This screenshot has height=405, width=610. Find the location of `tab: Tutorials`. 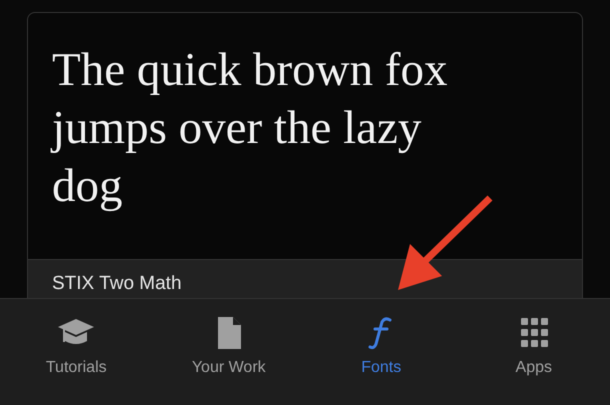

tab: Tutorials is located at coordinates (76, 346).